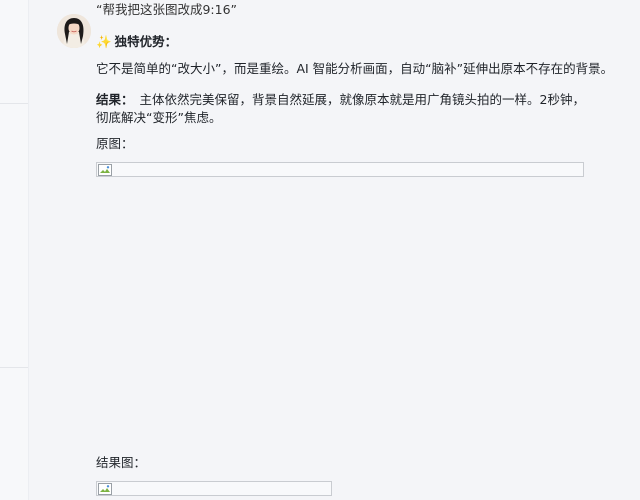  Describe the element at coordinates (115, 143) in the screenshot. I see `original-image-label: 原图：` at that location.